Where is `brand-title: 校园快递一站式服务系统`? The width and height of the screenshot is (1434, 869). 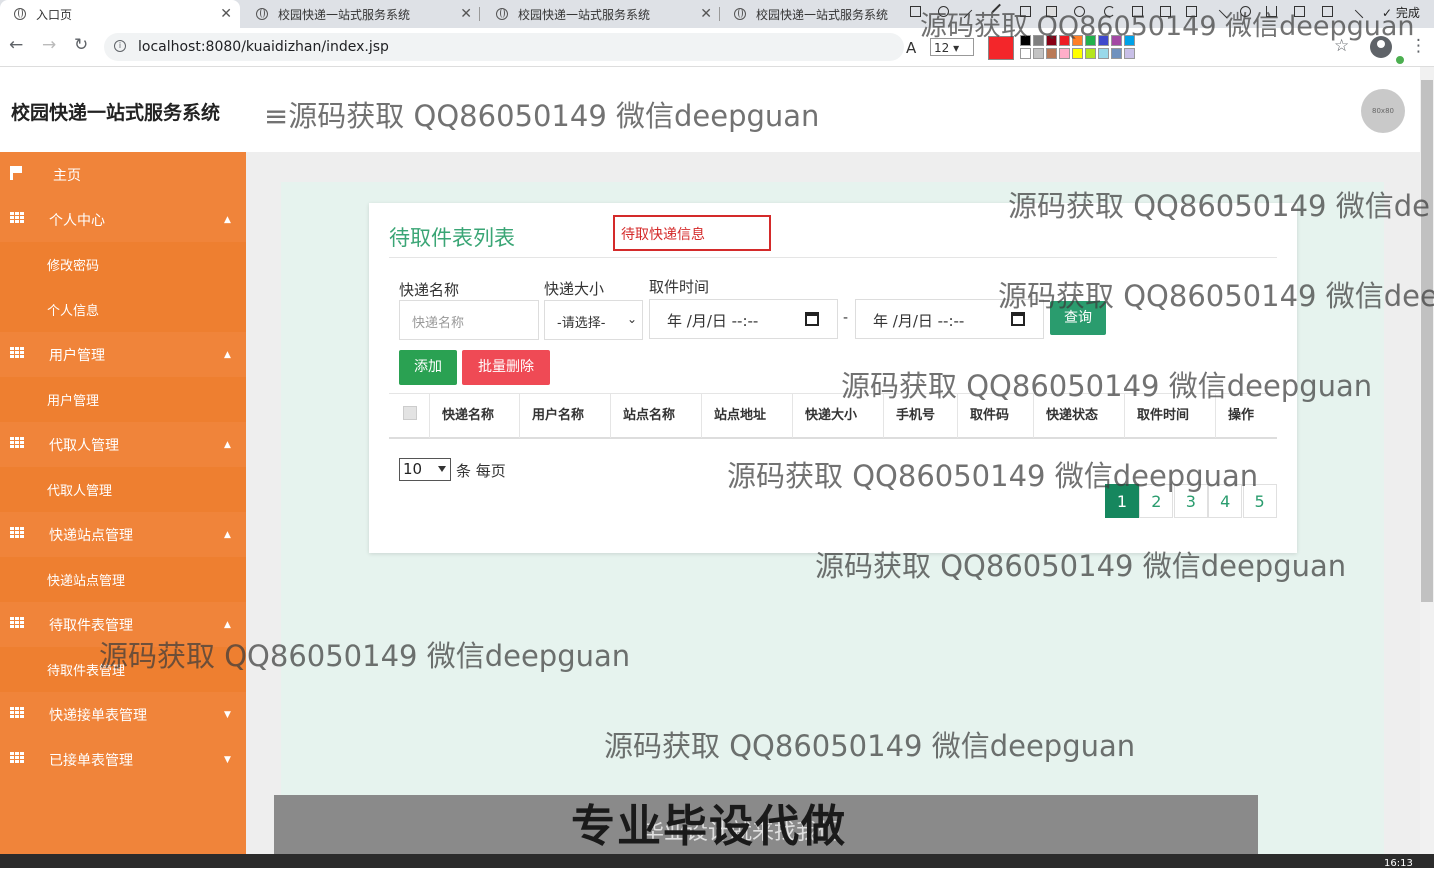
brand-title: 校园快递一站式服务系统 is located at coordinates (116, 113).